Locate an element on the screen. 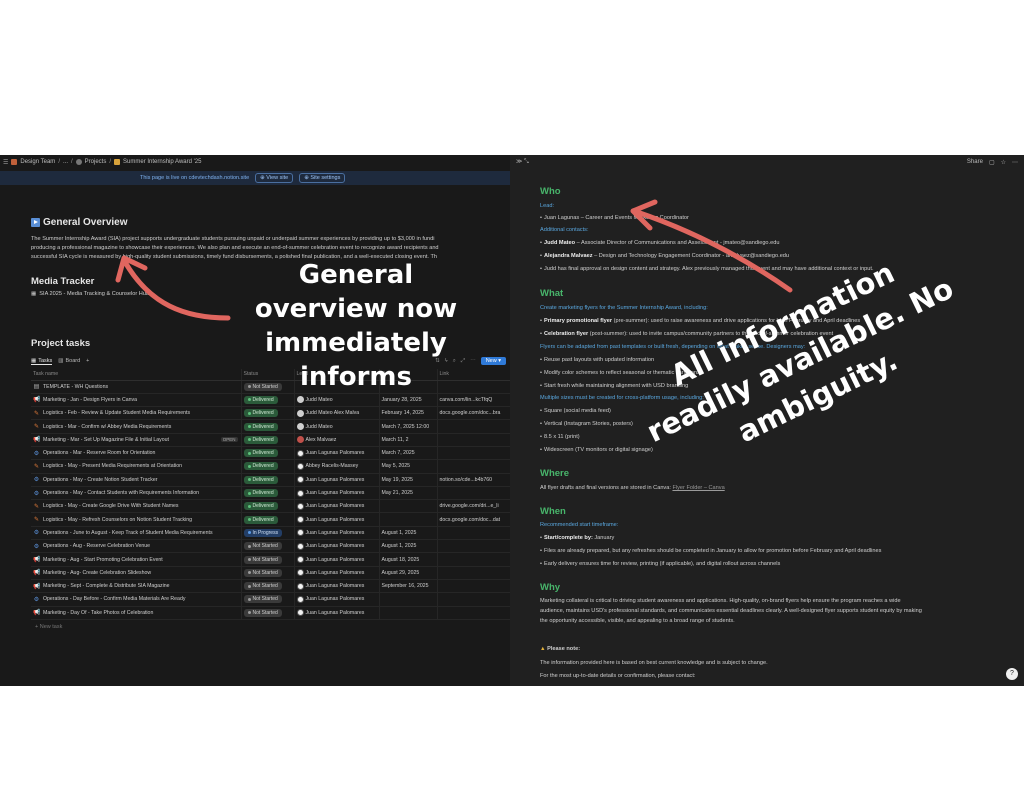  breadcrumb-page: Summer Internship Award '25 is located at coordinates (162, 162).